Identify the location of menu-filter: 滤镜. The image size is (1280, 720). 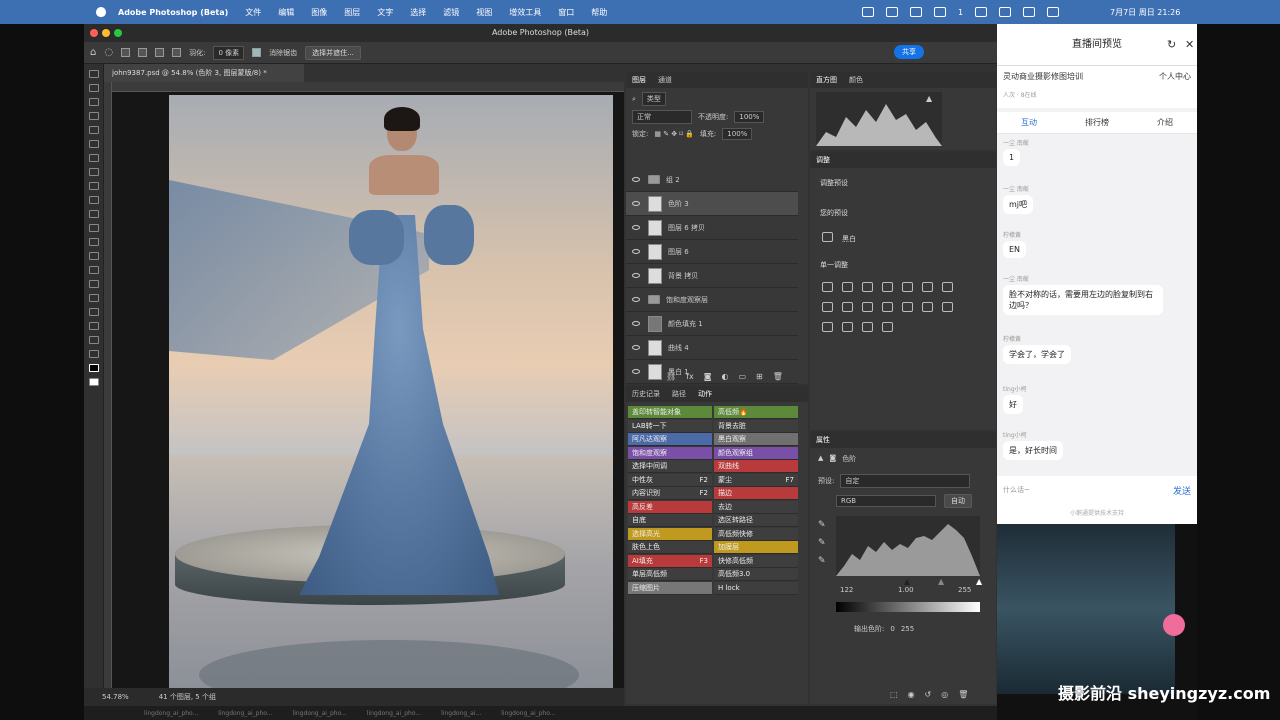
(451, 12).